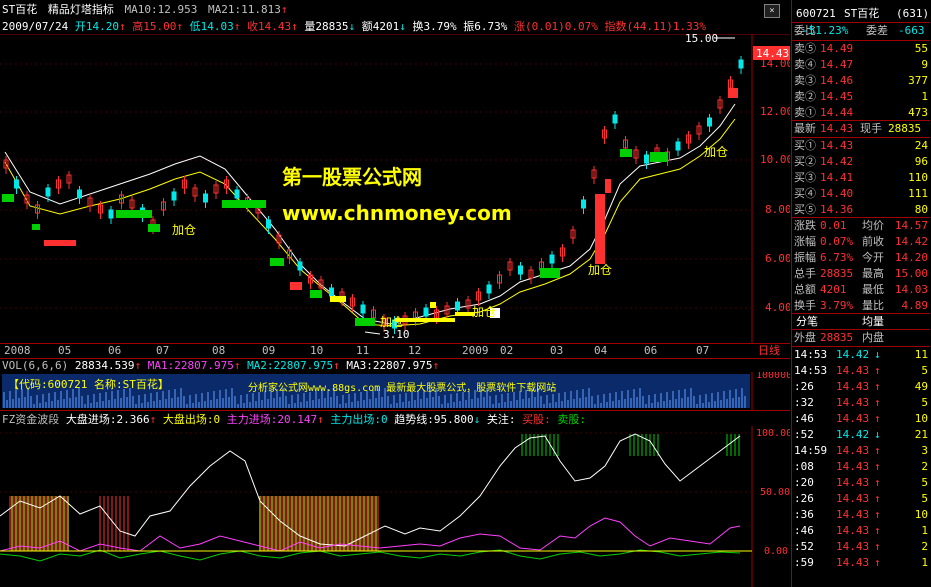 The image size is (931, 587). Describe the element at coordinates (31, 419) in the screenshot. I see `fz-title: FZ资金波段` at that location.